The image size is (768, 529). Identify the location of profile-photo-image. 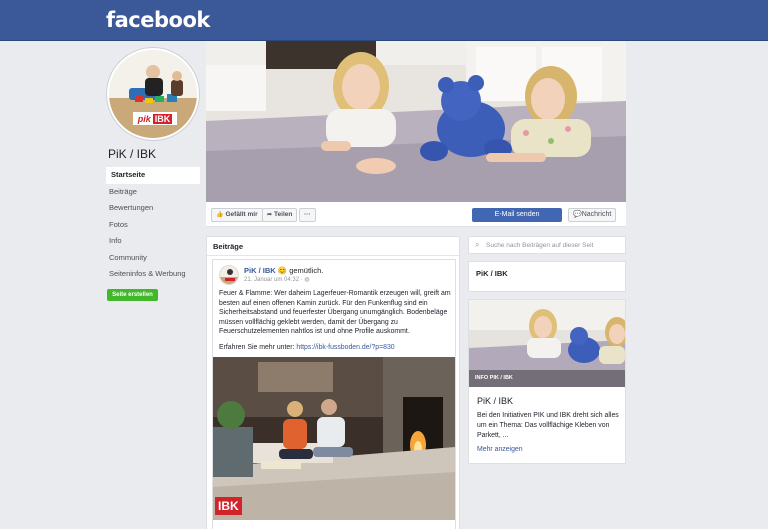
(153, 94).